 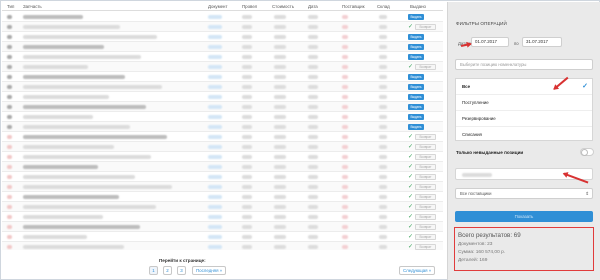 What do you see at coordinates (181, 270) in the screenshot?
I see `page-3-button: 3` at bounding box center [181, 270].